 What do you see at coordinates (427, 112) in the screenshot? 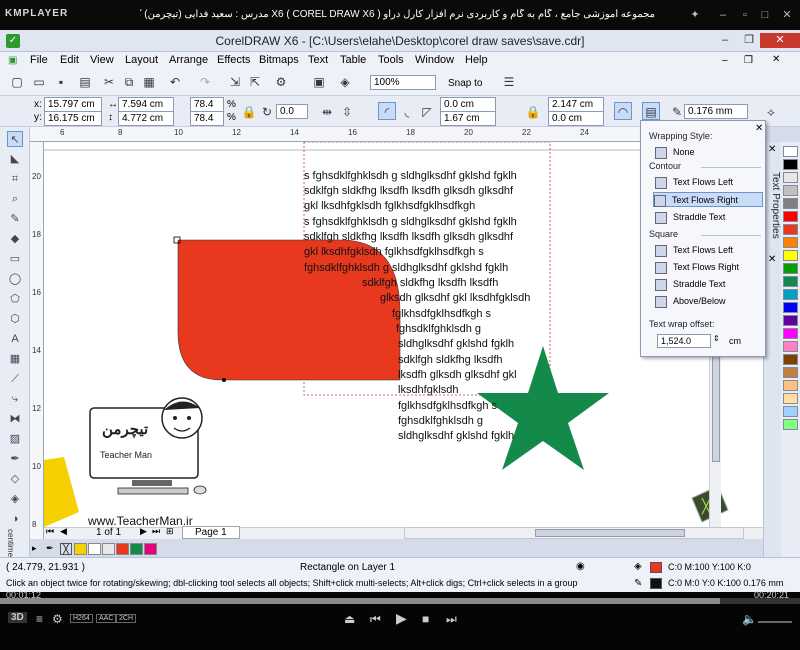
I see `chamfer-corner-icon: ◸` at bounding box center [427, 112].